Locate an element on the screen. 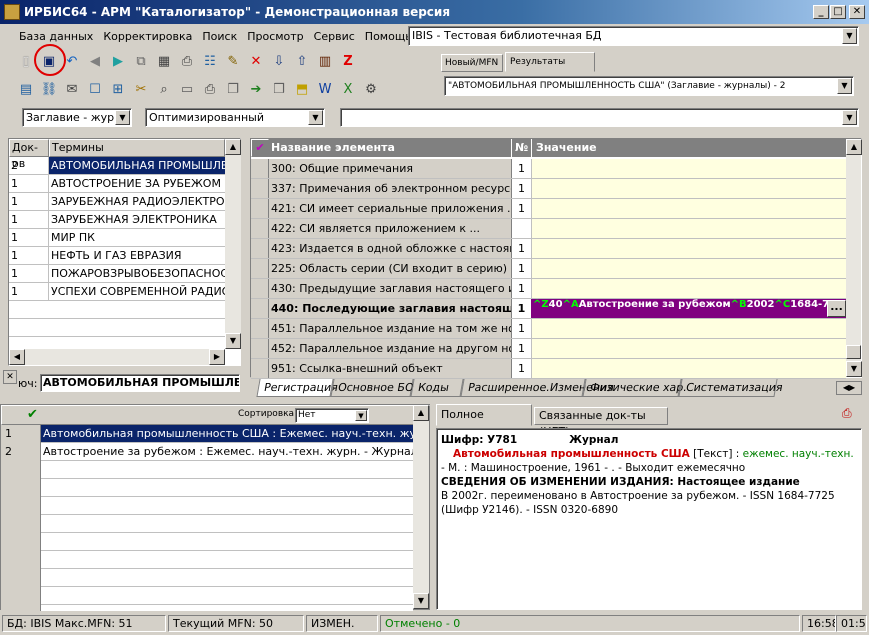  tab-linked-docs: Связанные док-ты (НЕТ) is located at coordinates (601, 422).